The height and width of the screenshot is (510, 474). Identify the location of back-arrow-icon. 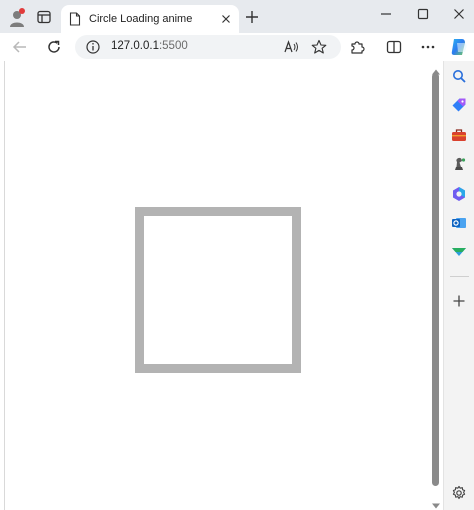
(20, 47).